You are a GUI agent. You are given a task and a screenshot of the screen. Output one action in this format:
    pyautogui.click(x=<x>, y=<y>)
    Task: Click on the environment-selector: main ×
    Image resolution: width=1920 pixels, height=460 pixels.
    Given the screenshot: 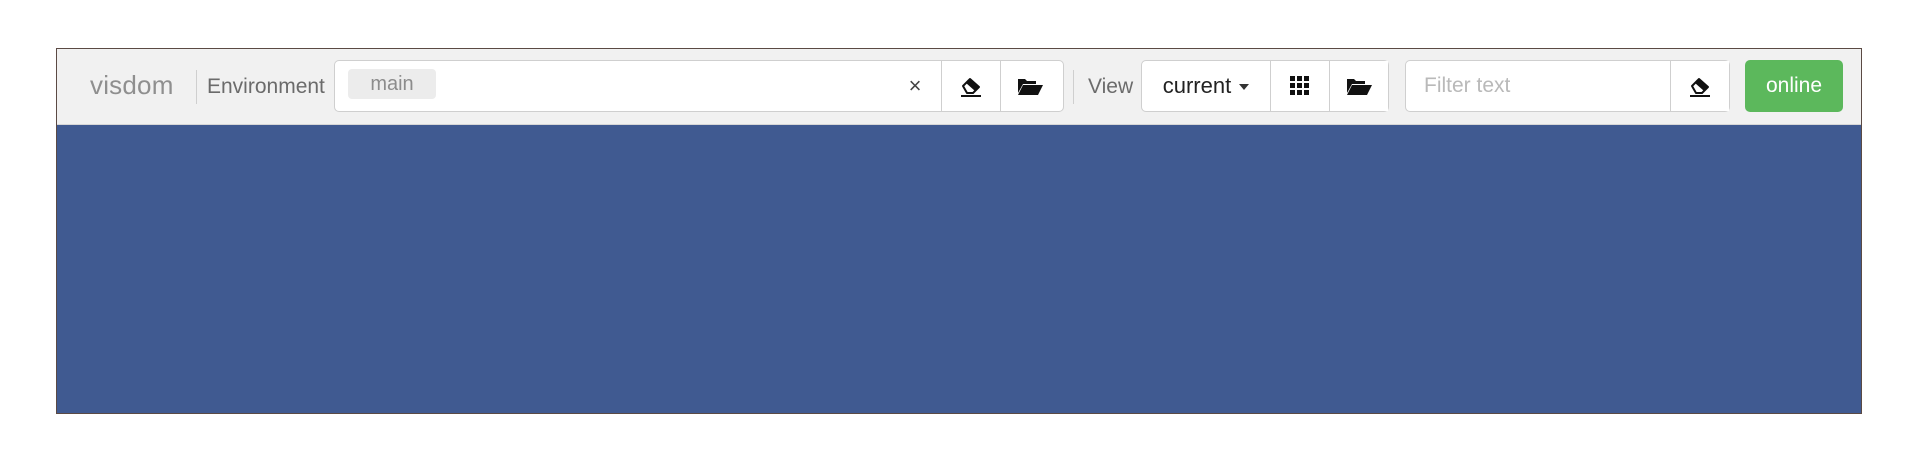 What is the action you would take?
    pyautogui.click(x=699, y=86)
    